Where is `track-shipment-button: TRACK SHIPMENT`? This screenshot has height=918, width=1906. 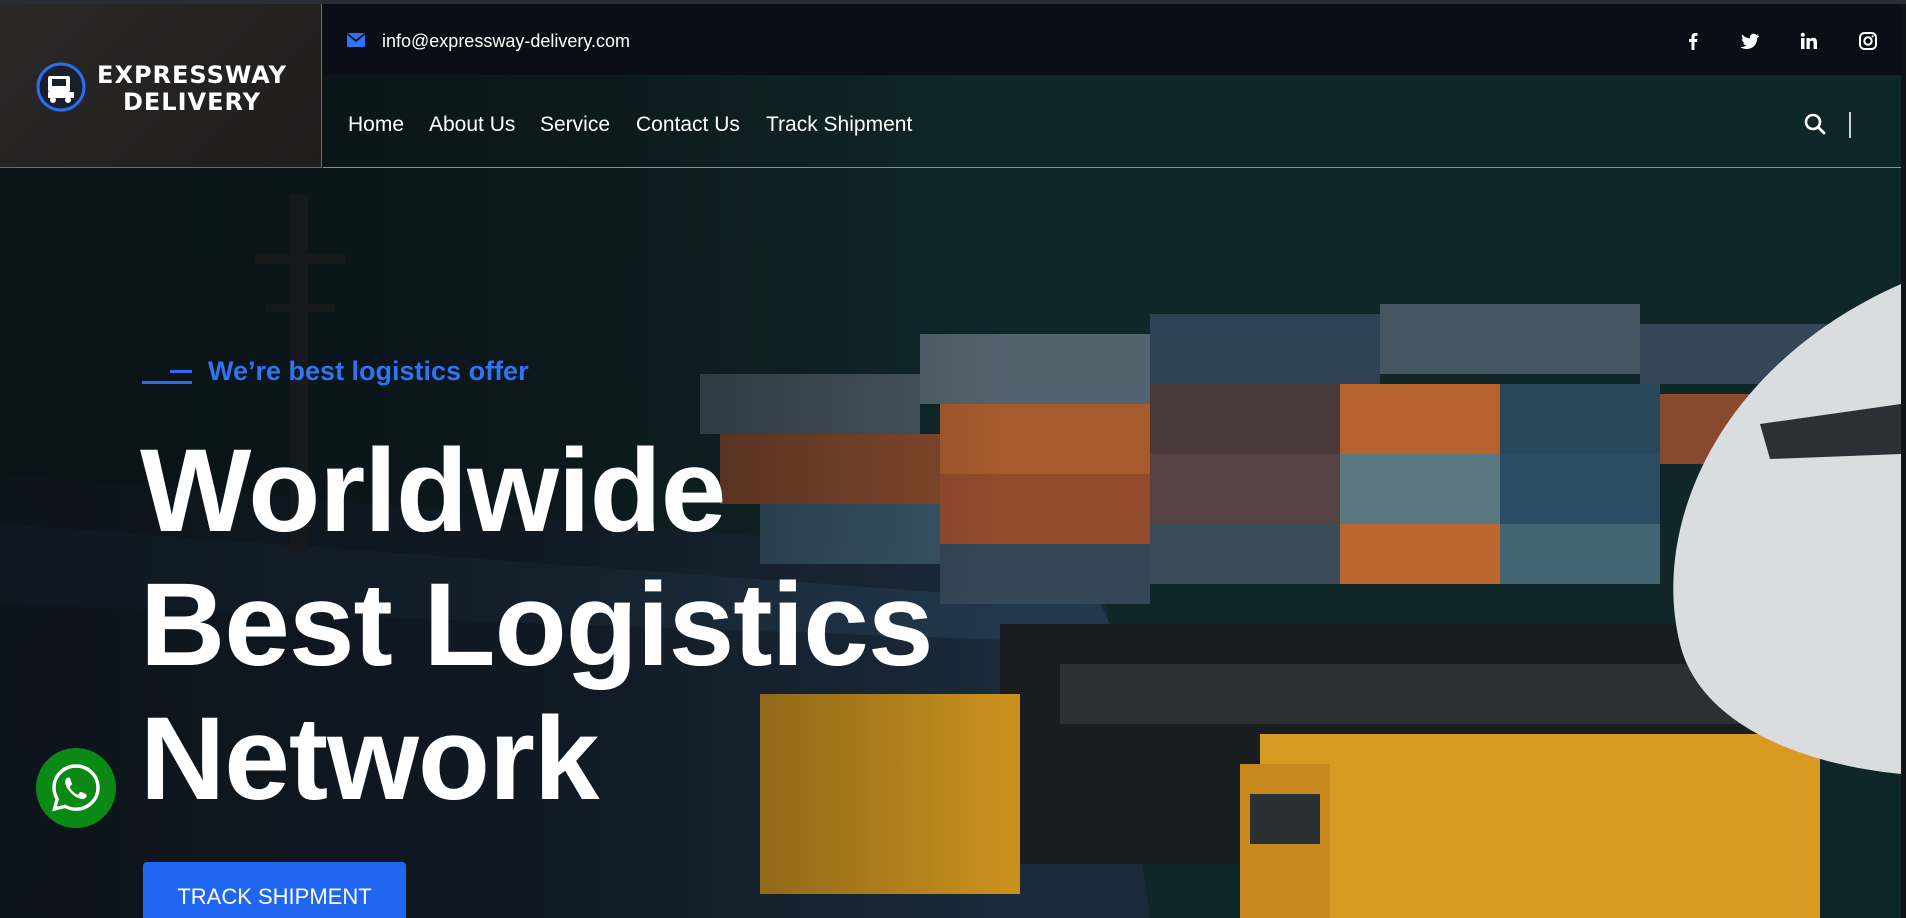
track-shipment-button: TRACK SHIPMENT is located at coordinates (274, 890).